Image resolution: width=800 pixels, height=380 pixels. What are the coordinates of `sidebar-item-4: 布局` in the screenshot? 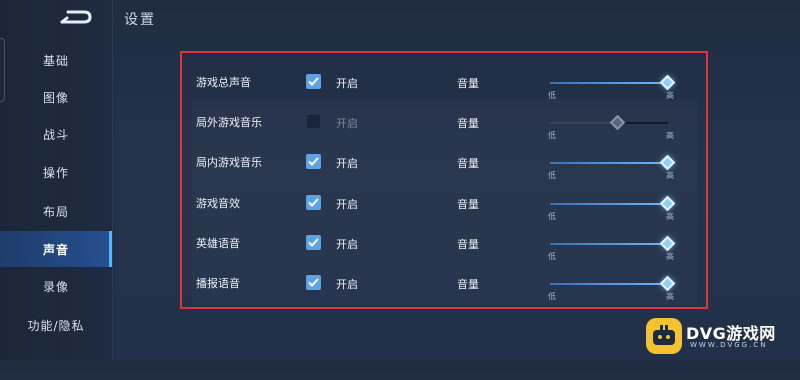 It's located at (56, 211).